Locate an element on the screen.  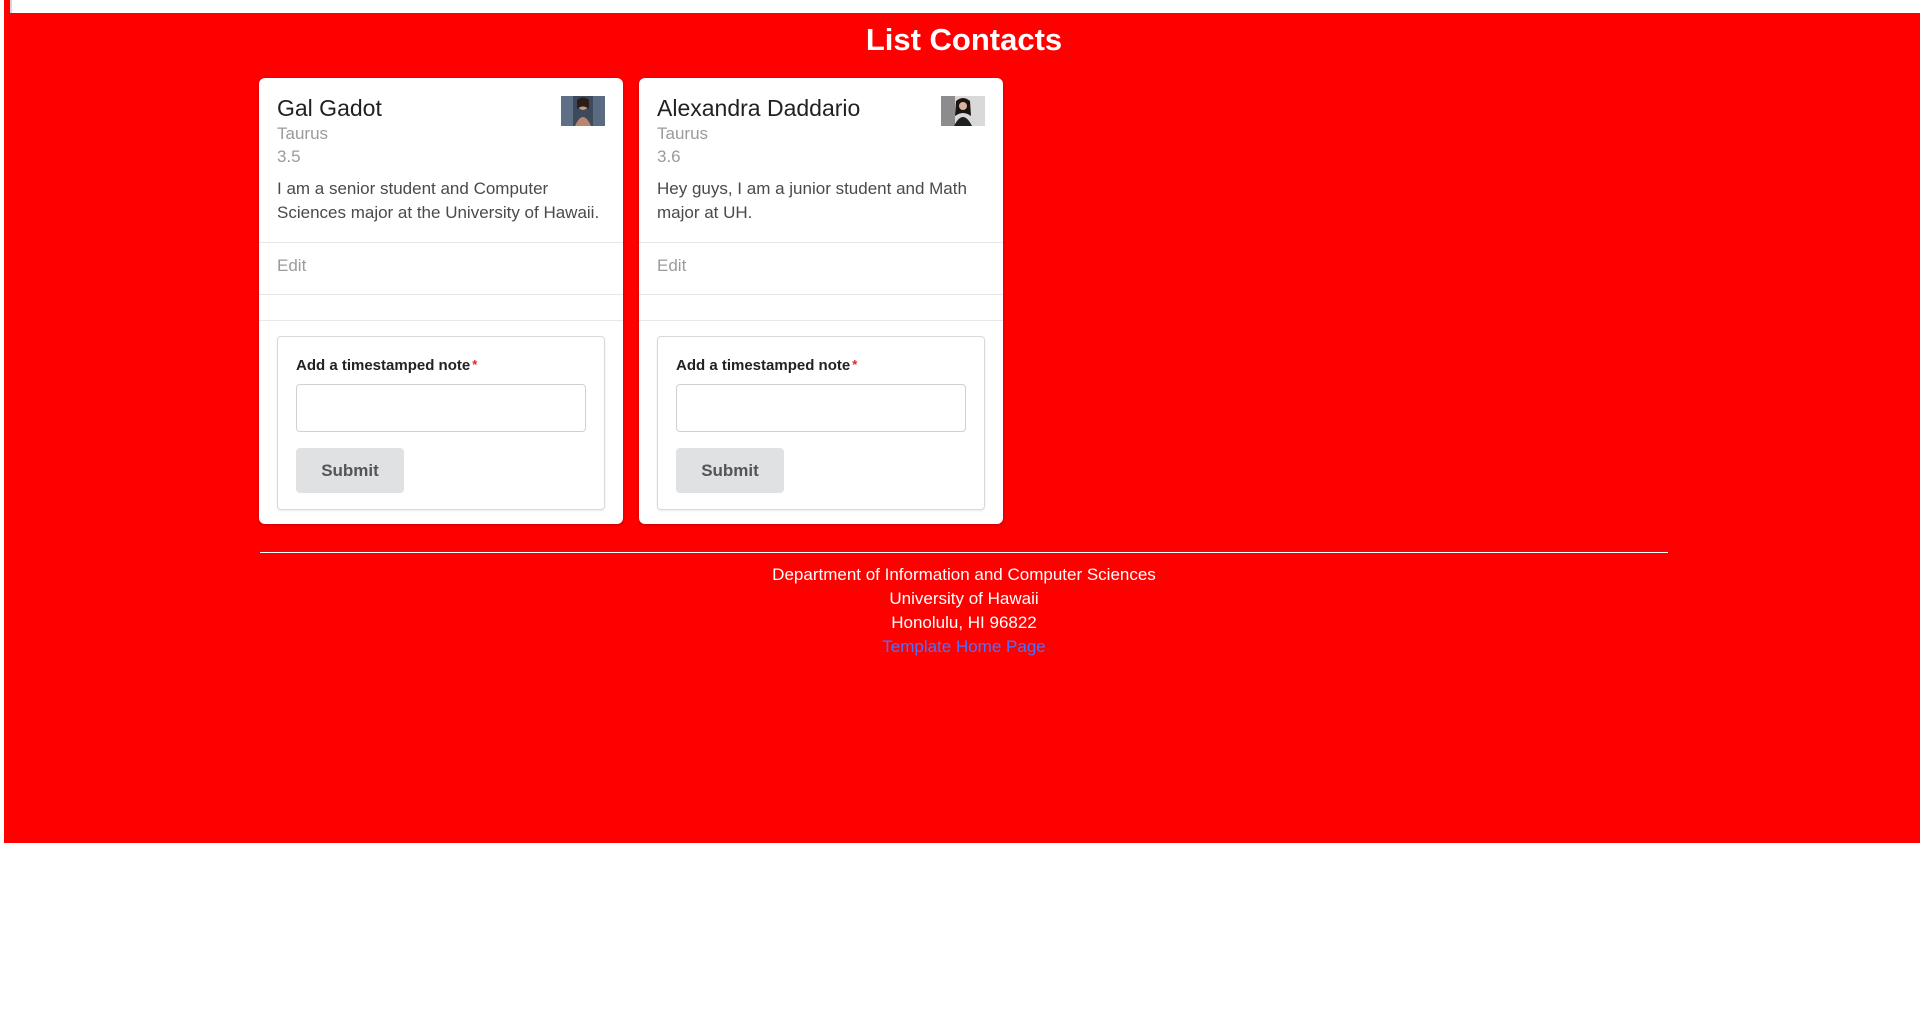
page-title: List Contacts is located at coordinates (964, 39).